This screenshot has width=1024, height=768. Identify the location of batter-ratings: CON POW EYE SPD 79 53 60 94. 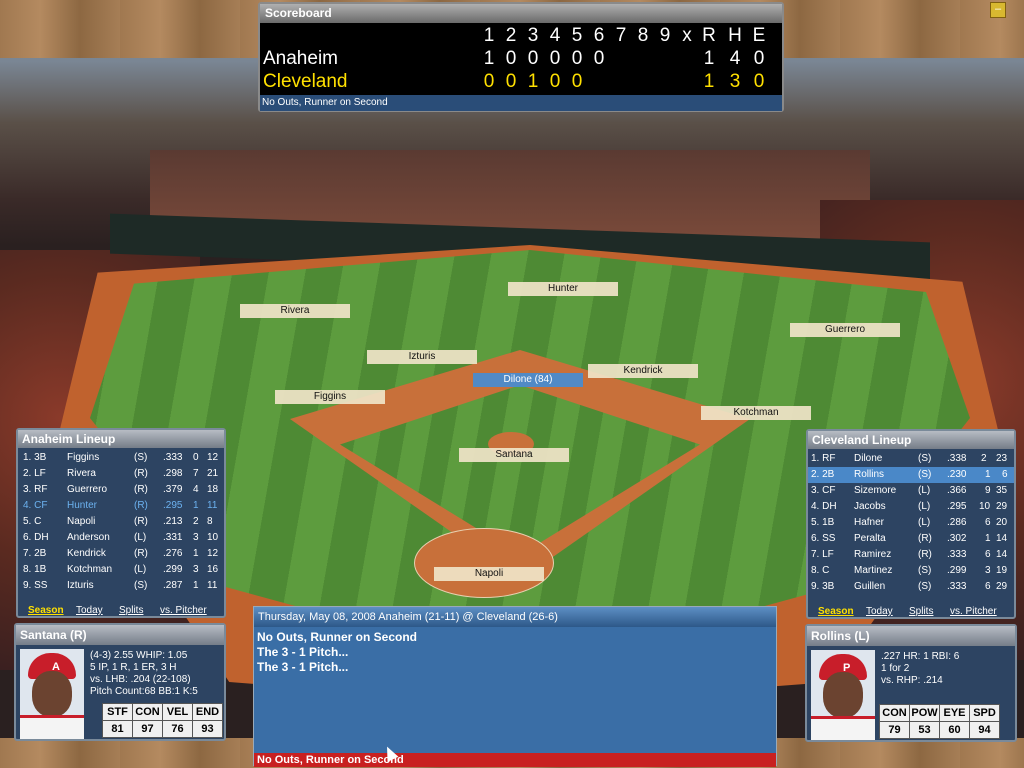
(939, 721).